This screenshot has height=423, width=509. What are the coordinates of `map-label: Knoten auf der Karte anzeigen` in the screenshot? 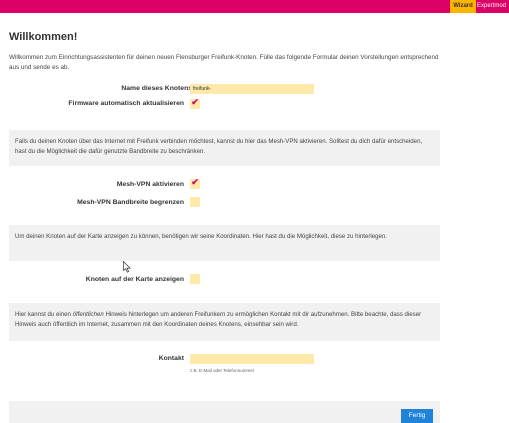 It's located at (134, 279).